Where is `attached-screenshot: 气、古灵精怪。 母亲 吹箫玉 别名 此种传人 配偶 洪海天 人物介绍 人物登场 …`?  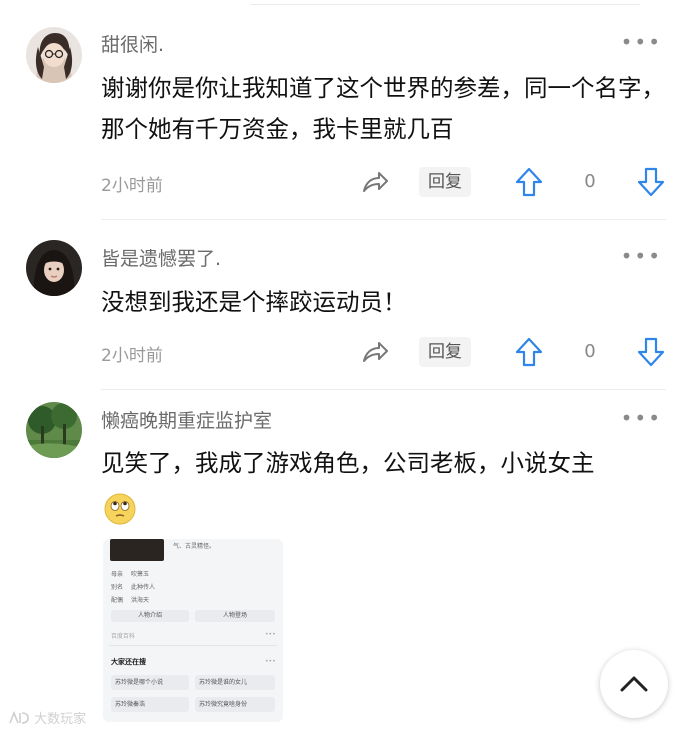 attached-screenshot: 气、古灵精怪。 母亲 吹箫玉 别名 此种传人 配偶 洪海天 人物介绍 人物登场 … is located at coordinates (193, 630).